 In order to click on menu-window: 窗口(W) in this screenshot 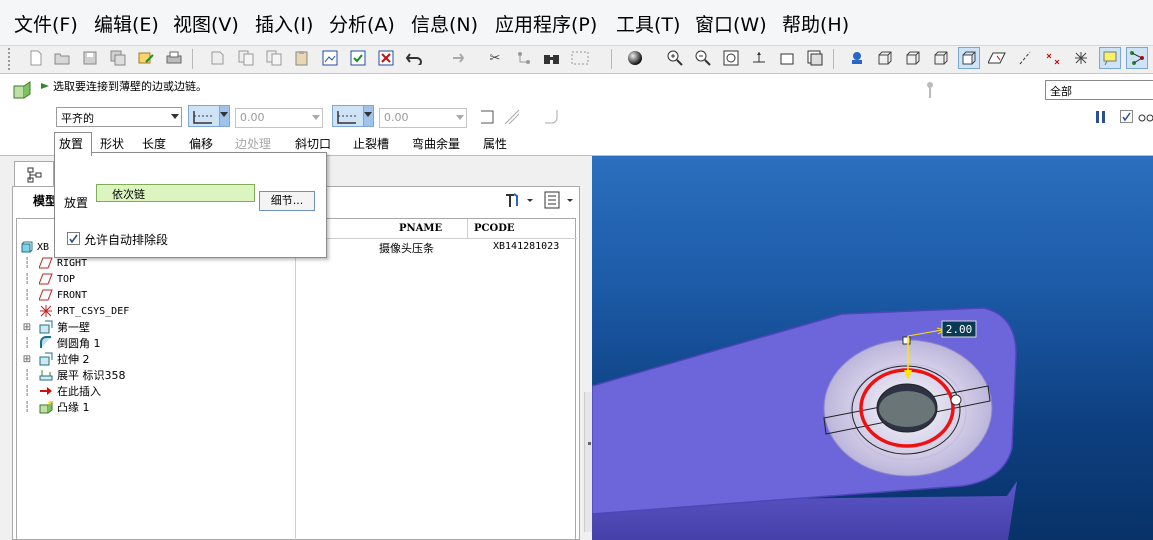, I will do `click(731, 23)`.